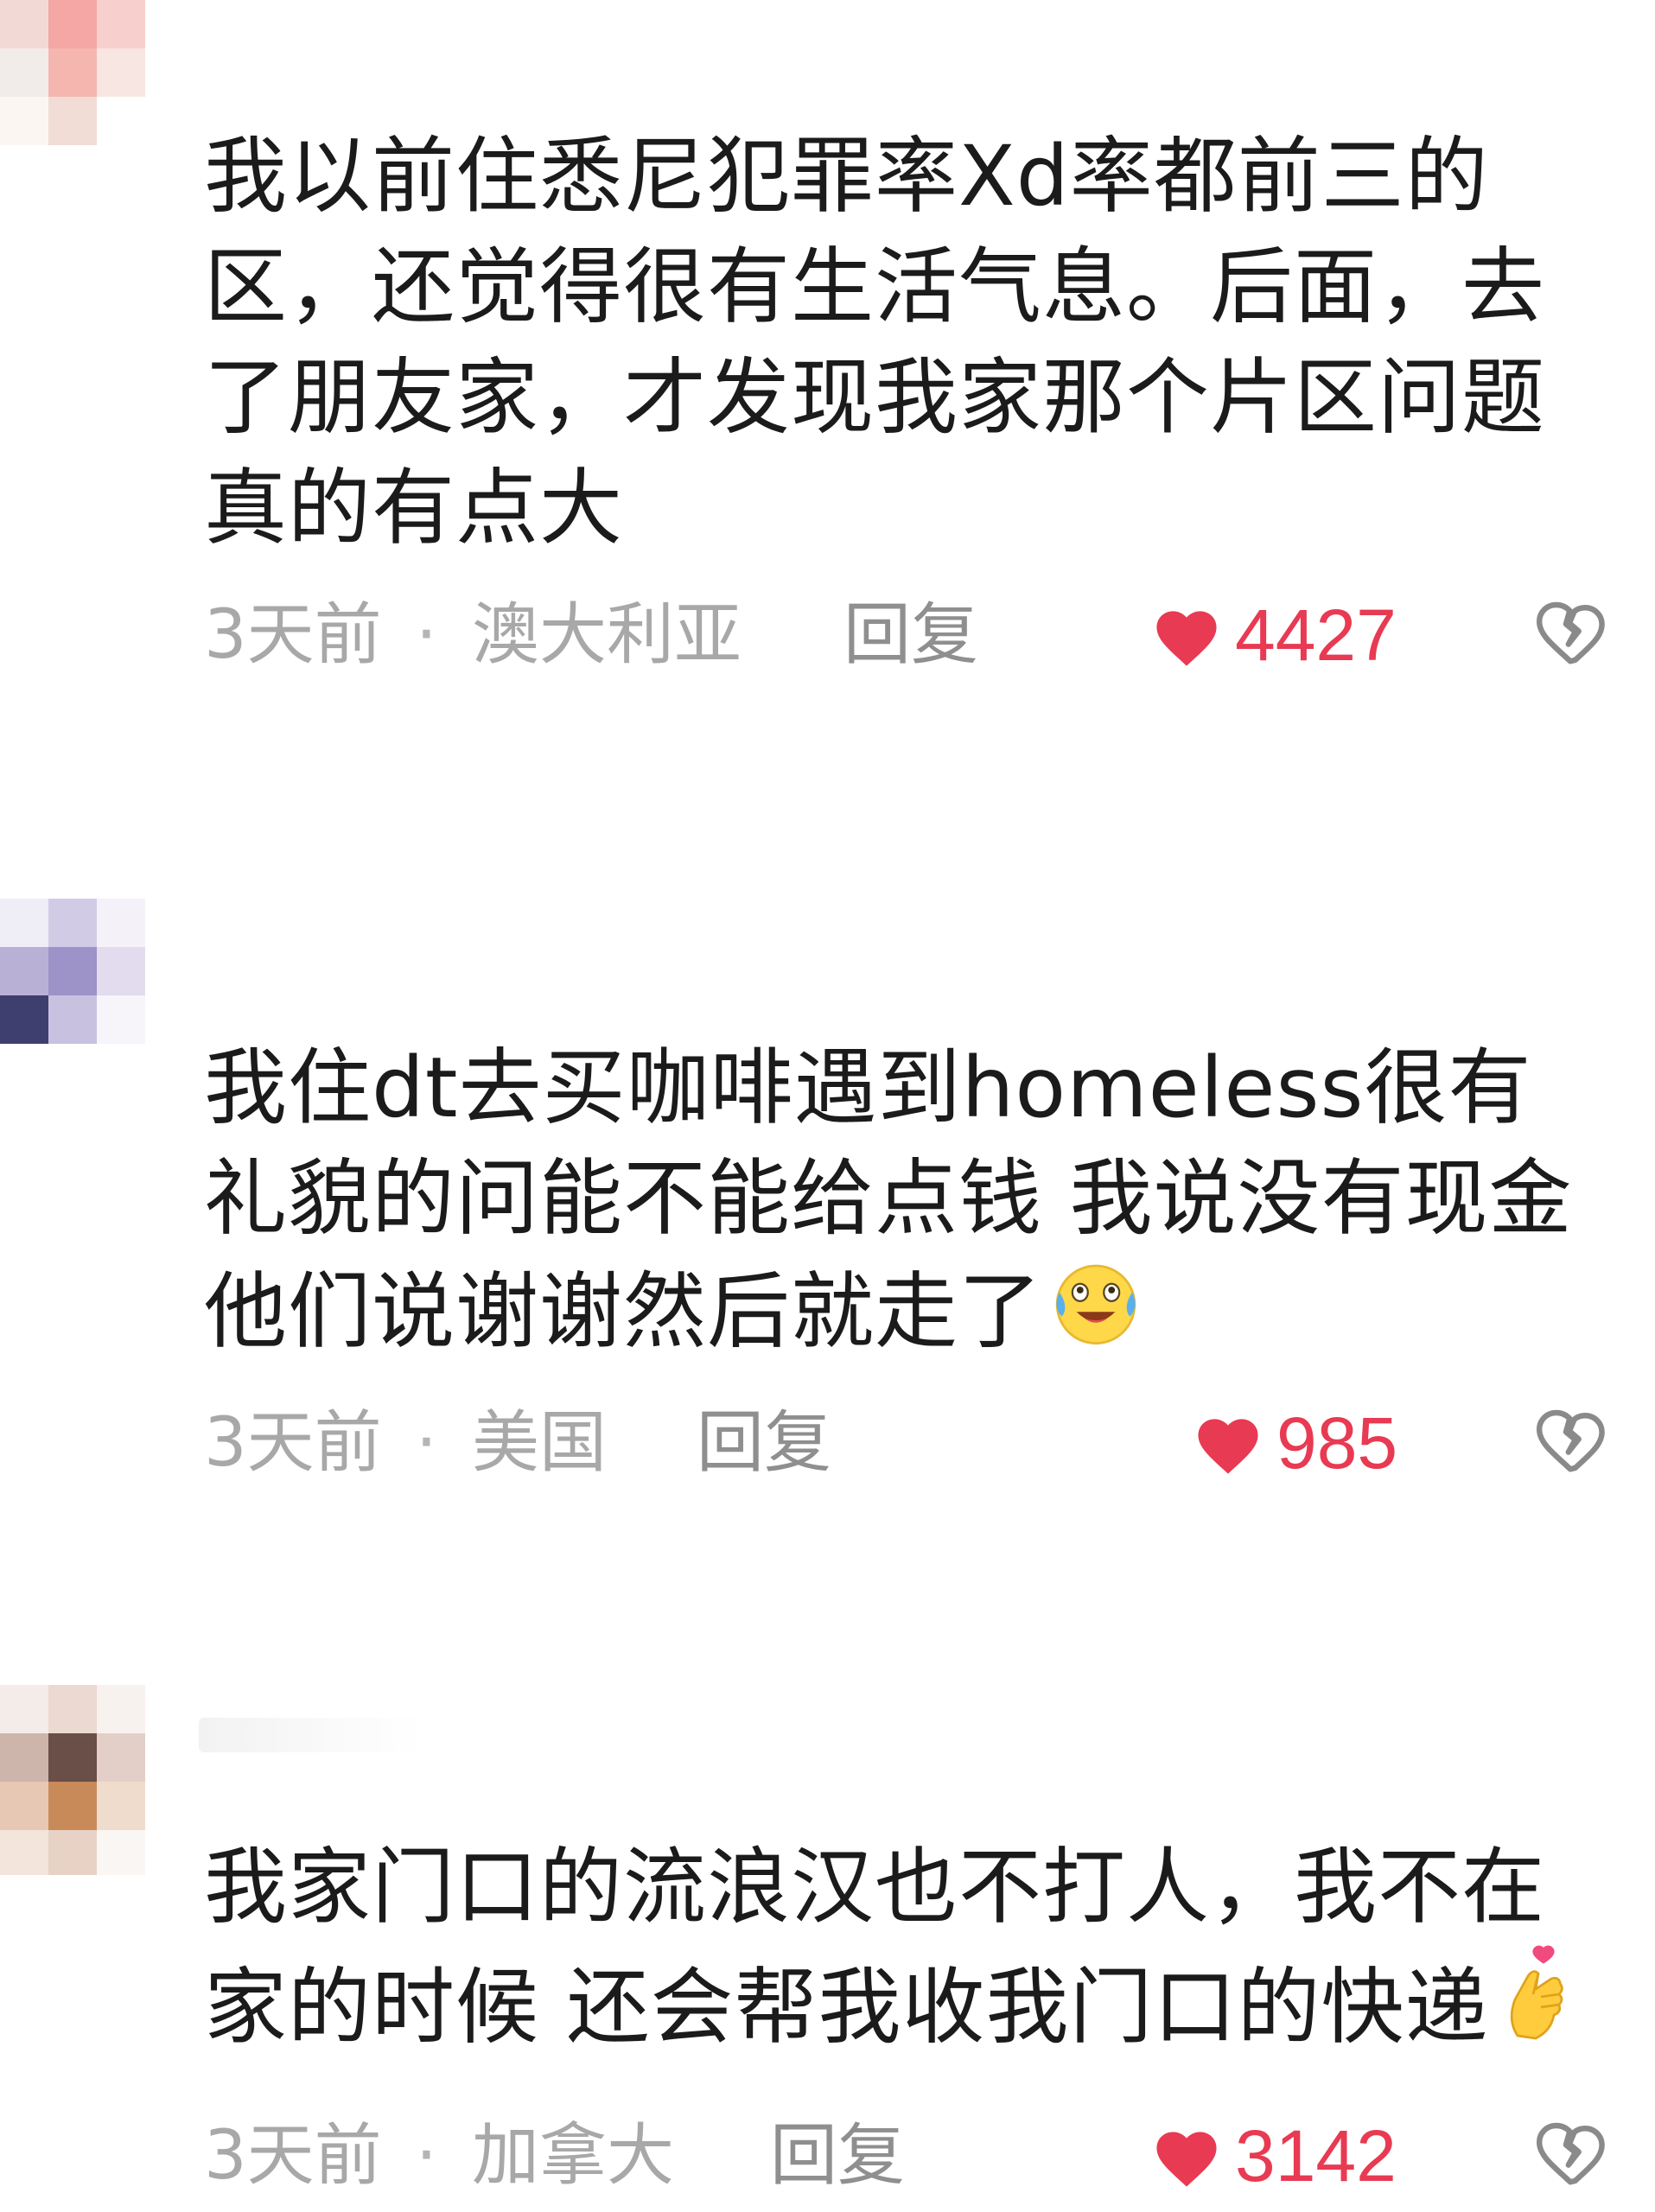  What do you see at coordinates (874, 1947) in the screenshot?
I see `comment-text-body: 我家门口的流浪汉也不打人，我不在家的时候 还会帮我收我门口的快递` at bounding box center [874, 1947].